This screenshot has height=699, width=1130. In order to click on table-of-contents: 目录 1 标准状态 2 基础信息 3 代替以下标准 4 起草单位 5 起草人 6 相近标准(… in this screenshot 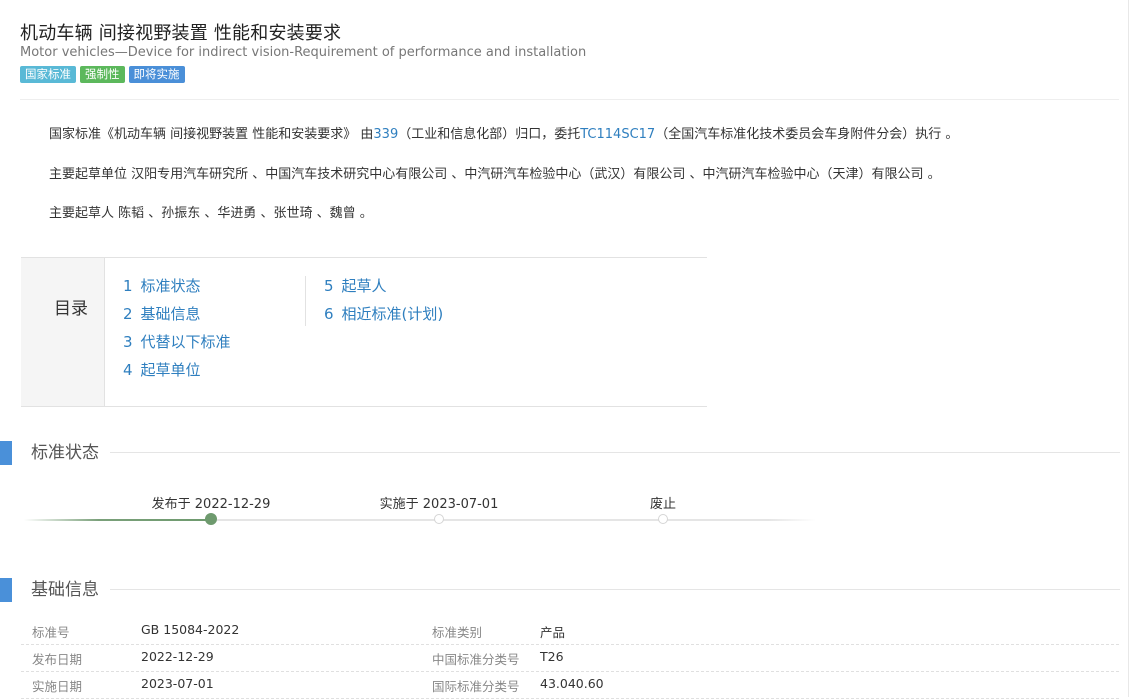, I will do `click(364, 332)`.